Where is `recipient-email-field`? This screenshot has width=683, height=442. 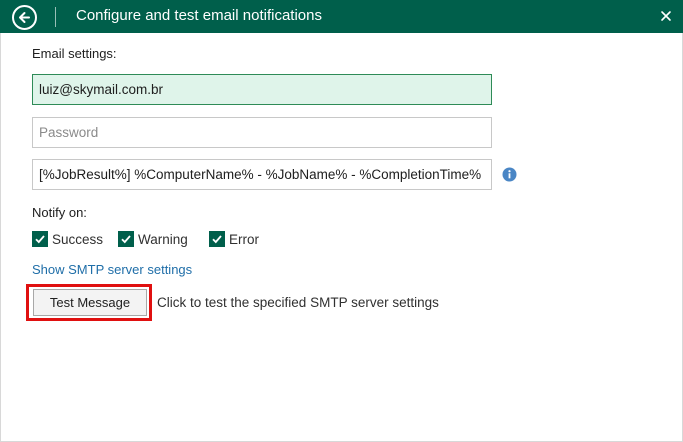
recipient-email-field is located at coordinates (262, 89).